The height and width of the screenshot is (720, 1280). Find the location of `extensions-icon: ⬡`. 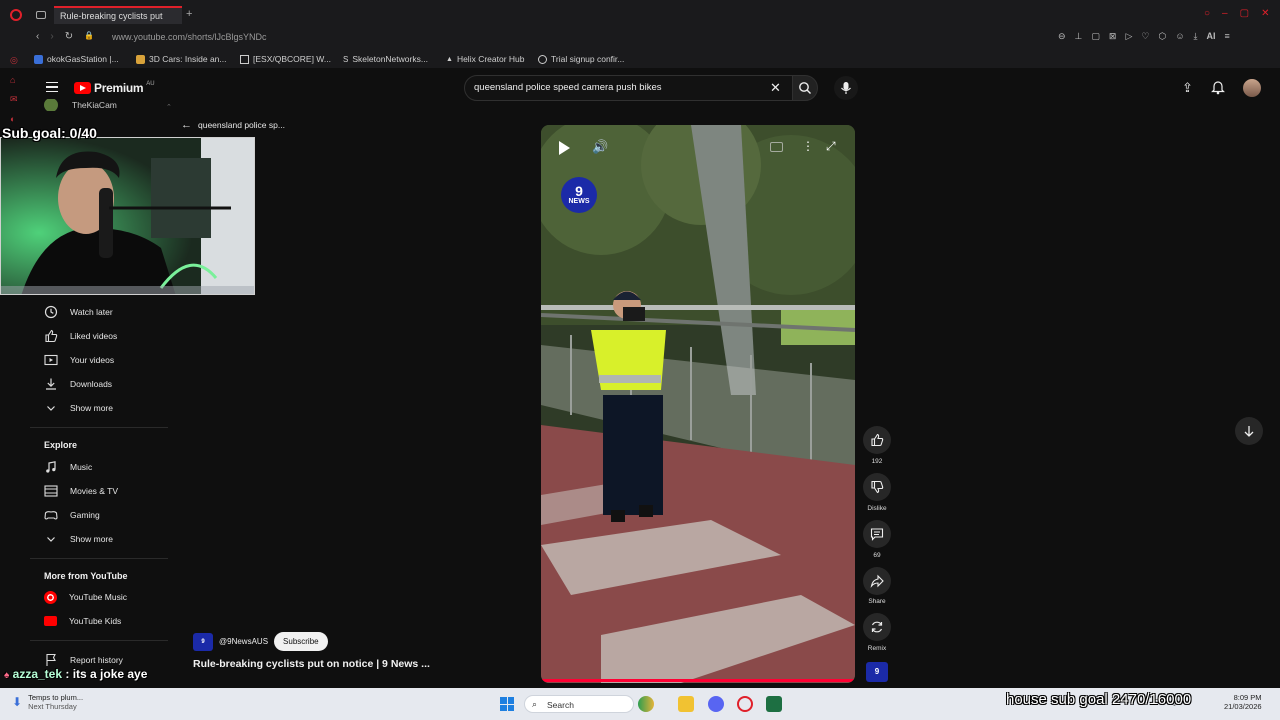

extensions-icon: ⬡ is located at coordinates (1162, 36).